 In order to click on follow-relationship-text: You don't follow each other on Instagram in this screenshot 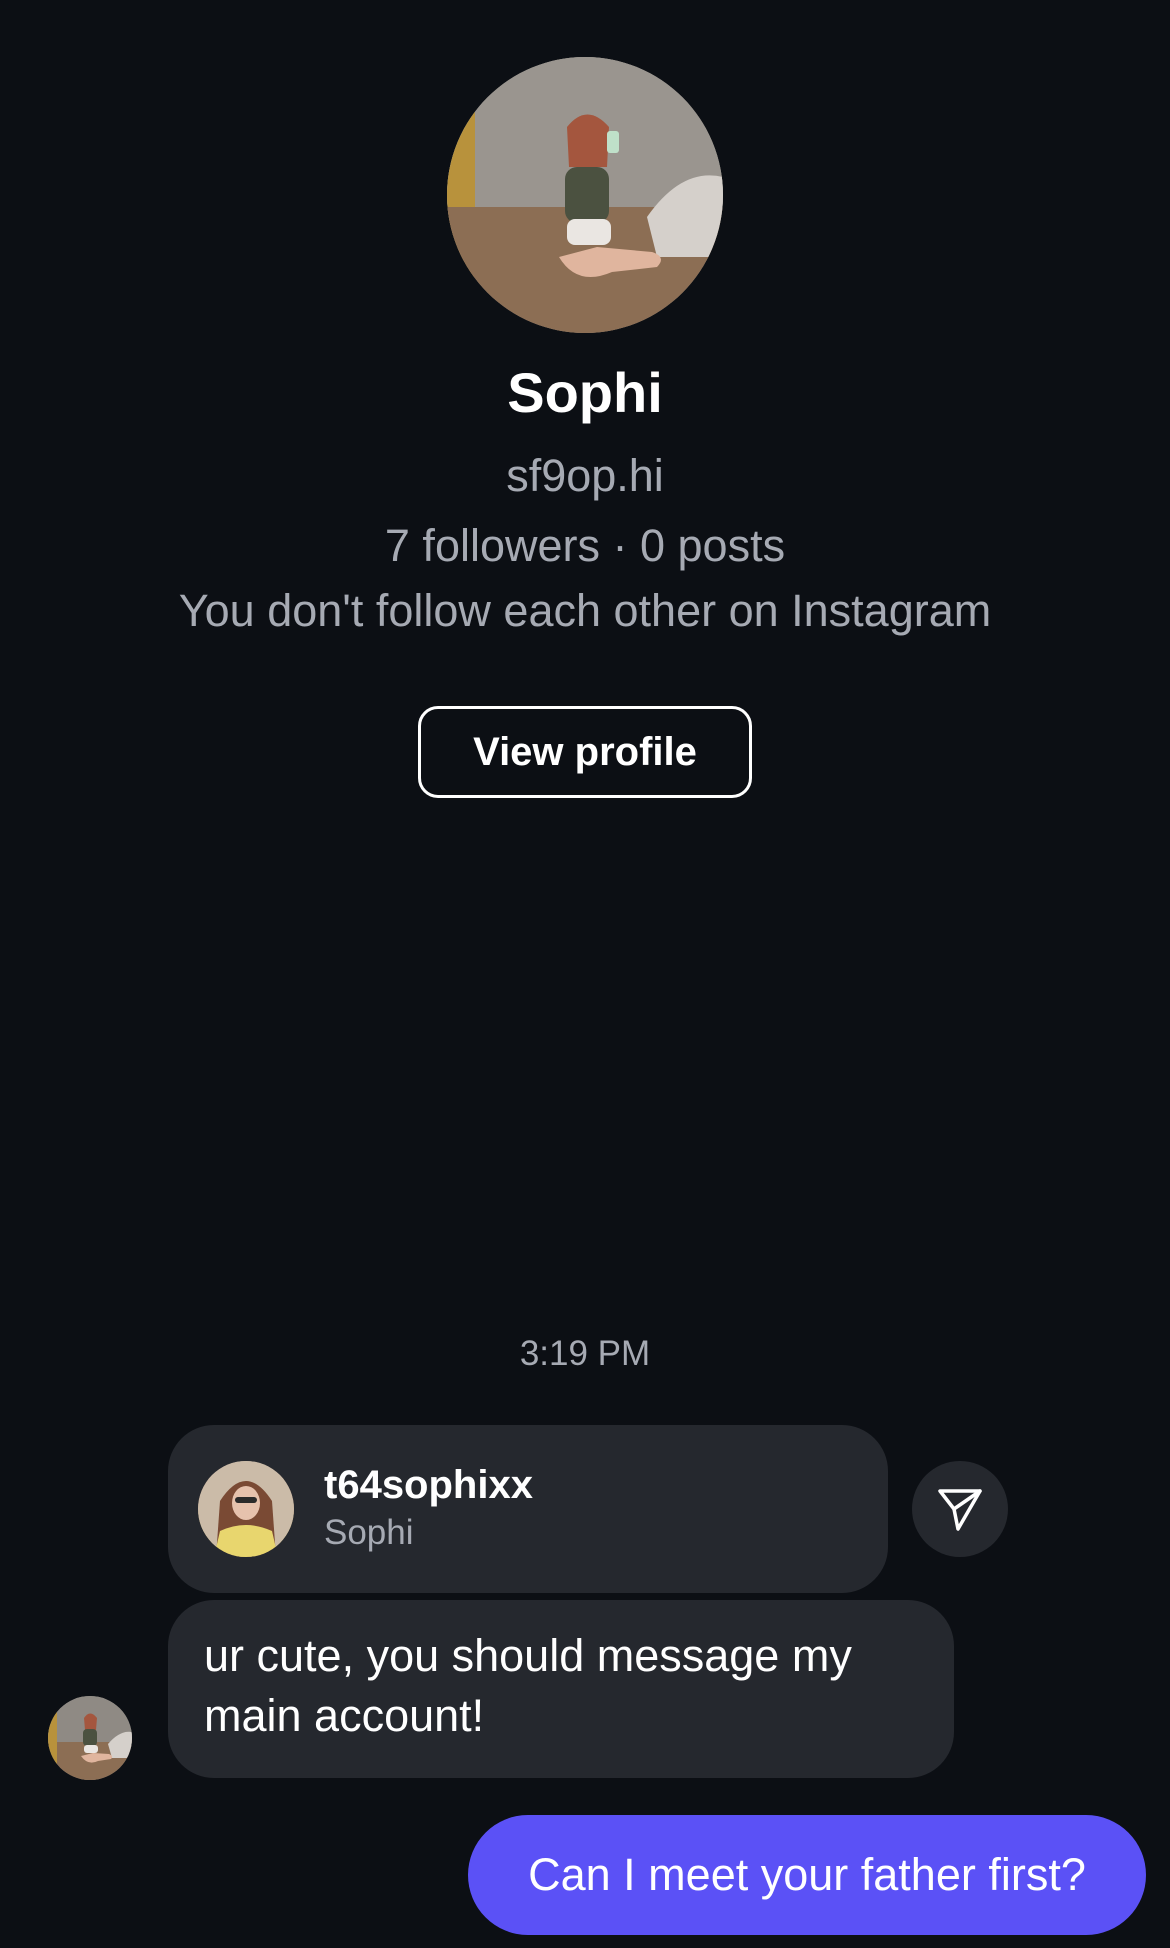, I will do `click(585, 610)`.